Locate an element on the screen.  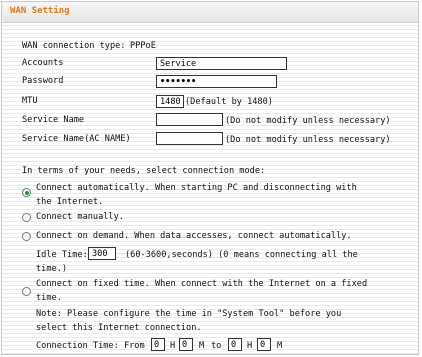
mode-fixed-label-cont: time. is located at coordinates (49, 298).